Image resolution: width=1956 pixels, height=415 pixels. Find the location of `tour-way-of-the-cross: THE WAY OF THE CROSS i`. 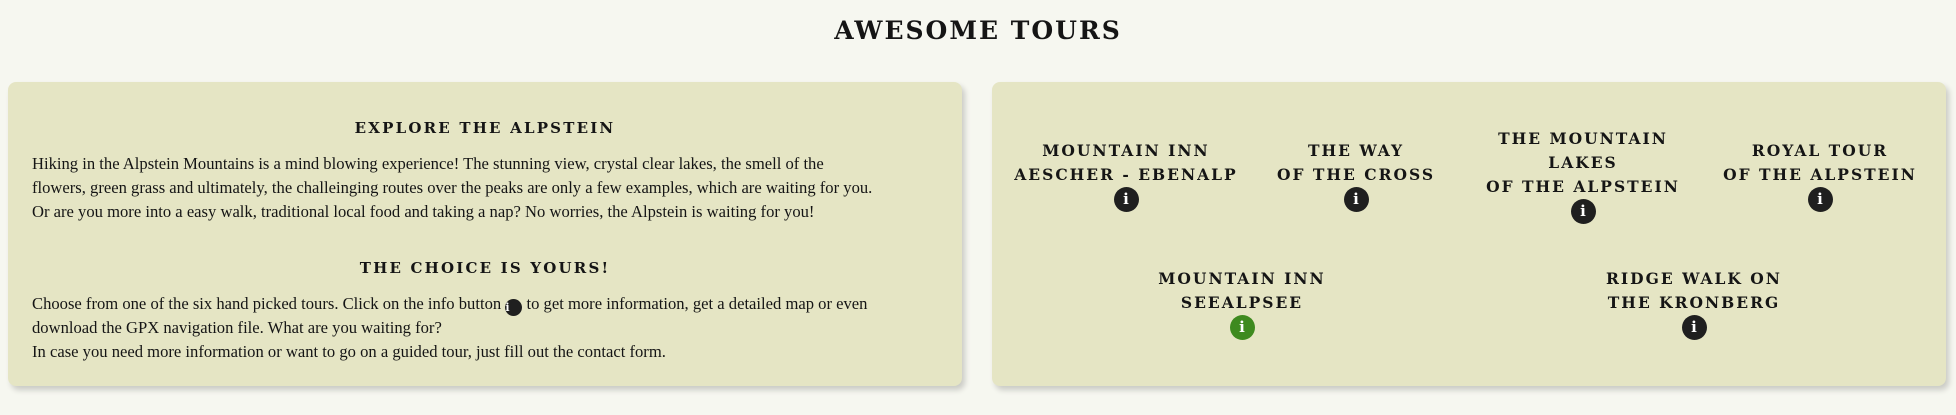

tour-way-of-the-cross: THE WAY OF THE CROSS i is located at coordinates (1356, 175).